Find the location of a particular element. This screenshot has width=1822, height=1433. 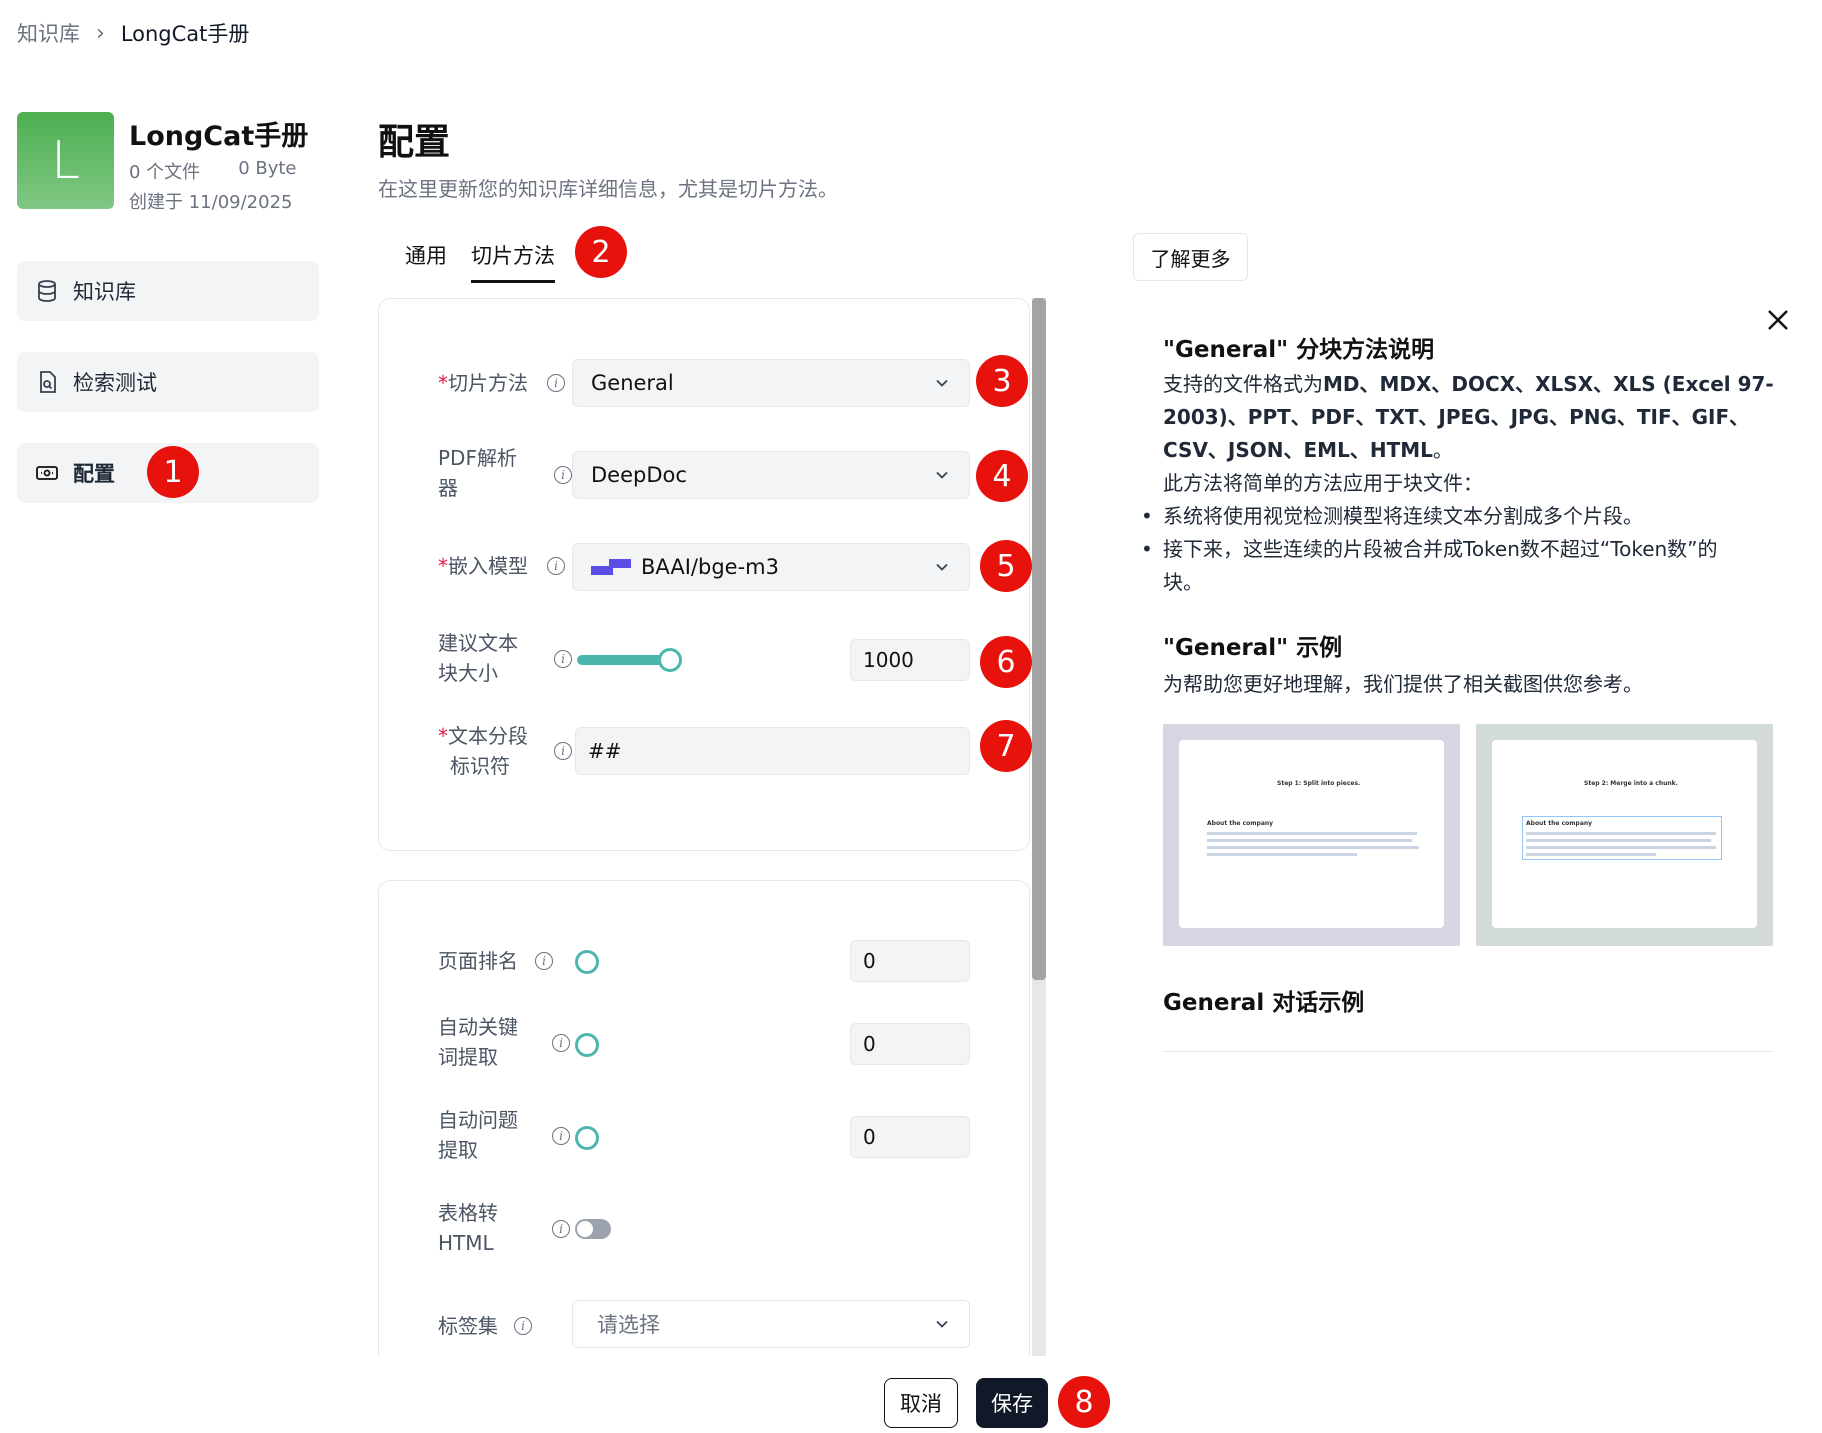

chunk-method-select: General is located at coordinates (771, 383).